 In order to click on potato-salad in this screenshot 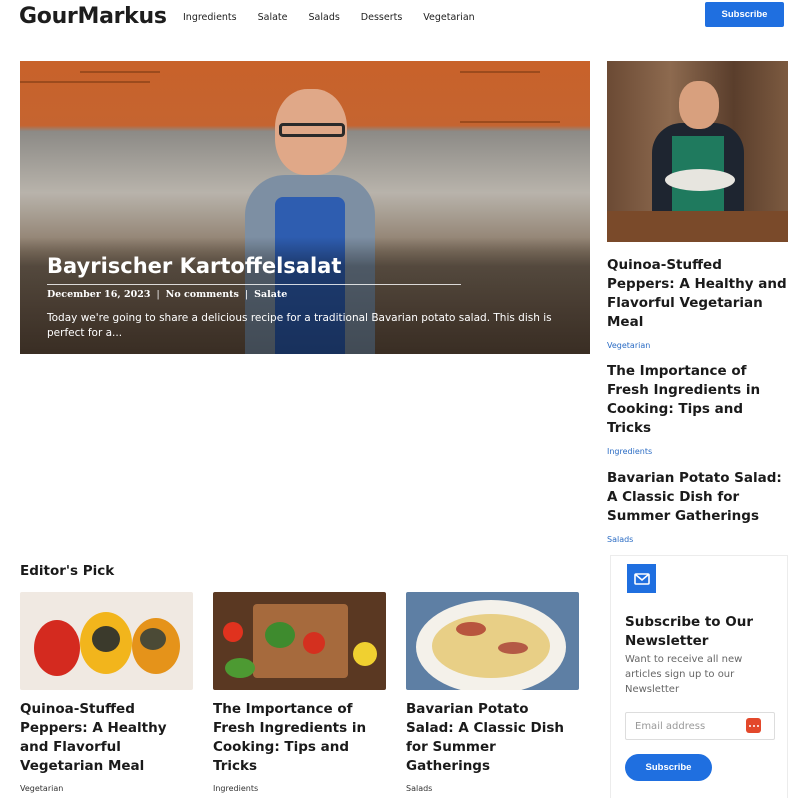, I will do `click(491, 646)`.